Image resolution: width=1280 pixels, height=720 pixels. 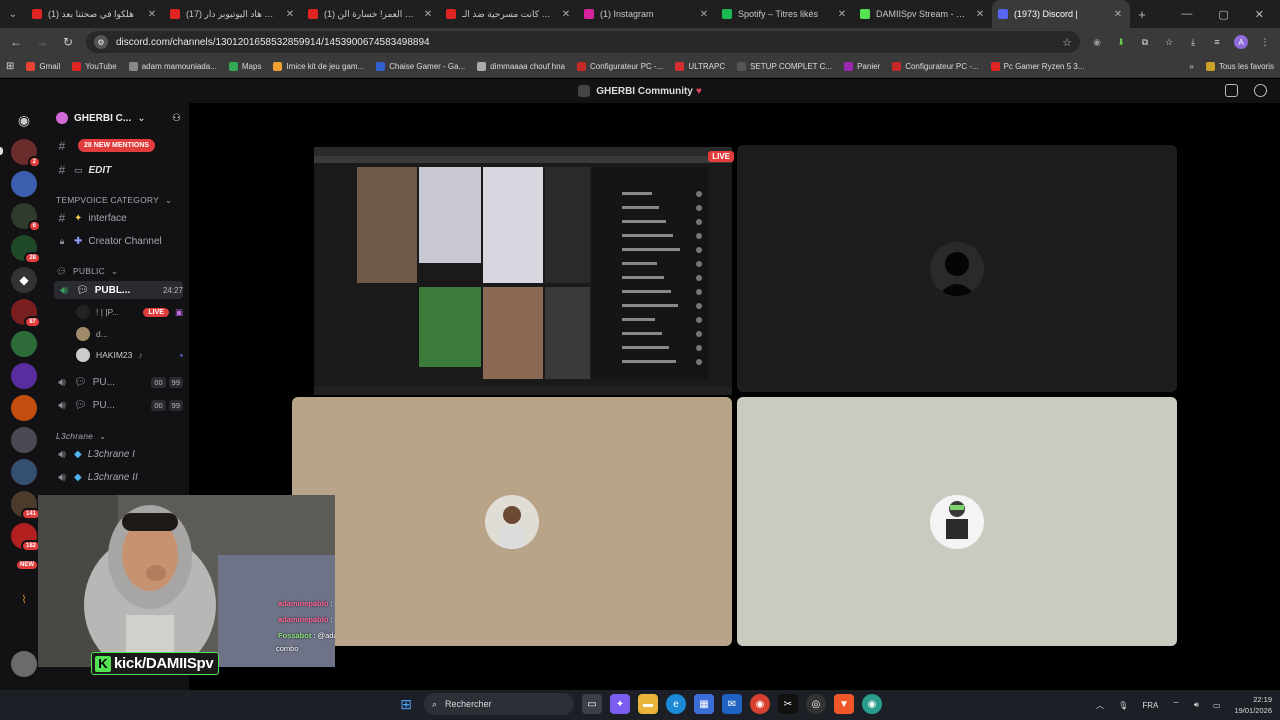 What do you see at coordinates (923, 14) in the screenshot?
I see `browser-tab: DAMIISpv Stream - Watch ✕` at bounding box center [923, 14].